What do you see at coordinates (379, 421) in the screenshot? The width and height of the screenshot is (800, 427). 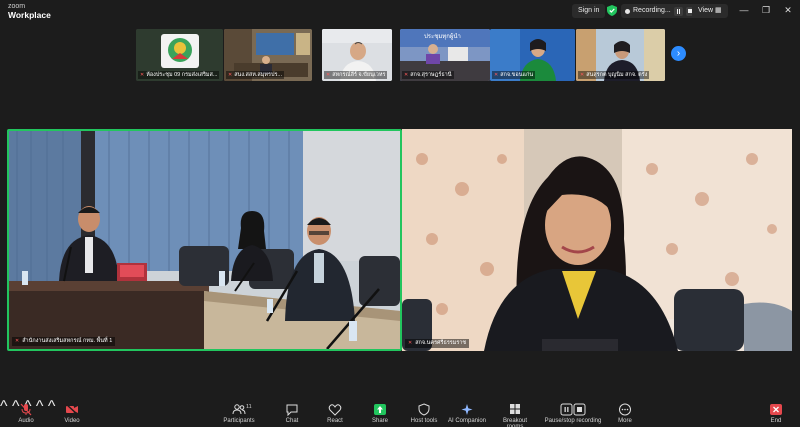 I see `share-label: Share` at bounding box center [379, 421].